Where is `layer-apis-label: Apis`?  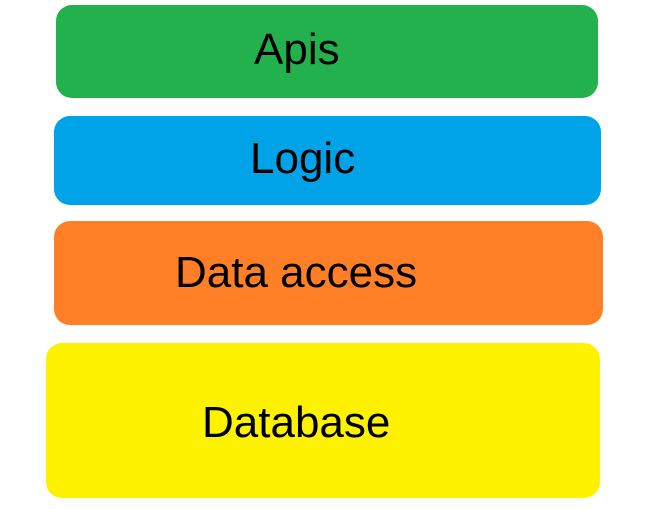 layer-apis-label: Apis is located at coordinates (297, 49).